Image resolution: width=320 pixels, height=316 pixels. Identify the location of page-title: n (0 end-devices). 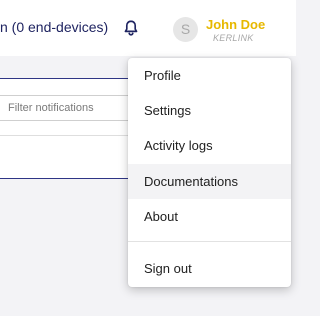
(54, 27).